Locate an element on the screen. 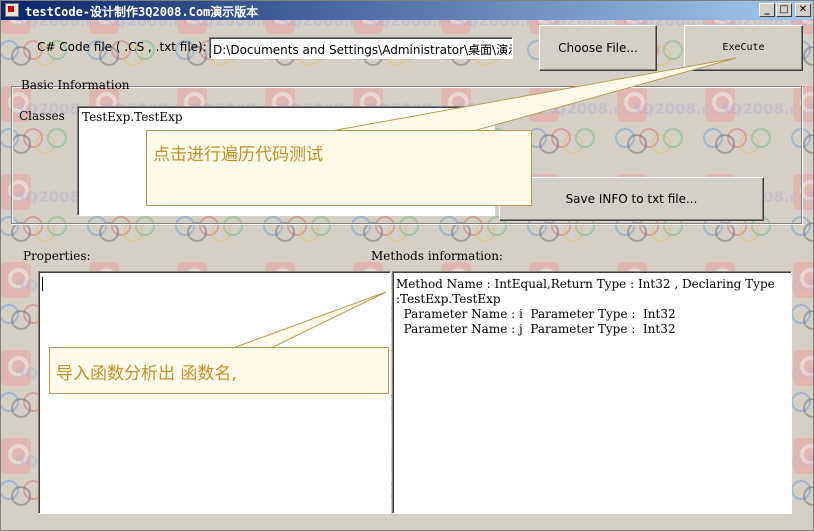 This screenshot has height=531, width=814. execute-callout-text: 点击进行遍历代码测试 is located at coordinates (238, 155).